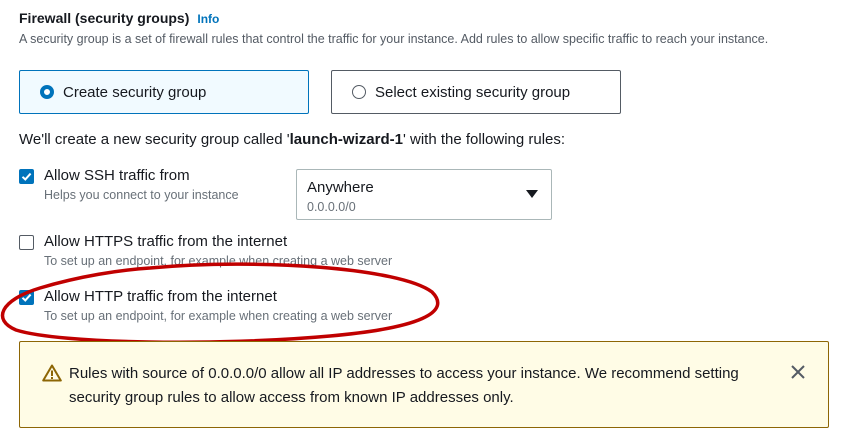 Image resolution: width=846 pixels, height=436 pixels. I want to click on ssh-source-select: Anywhere 0.0.0.0/0, so click(424, 194).